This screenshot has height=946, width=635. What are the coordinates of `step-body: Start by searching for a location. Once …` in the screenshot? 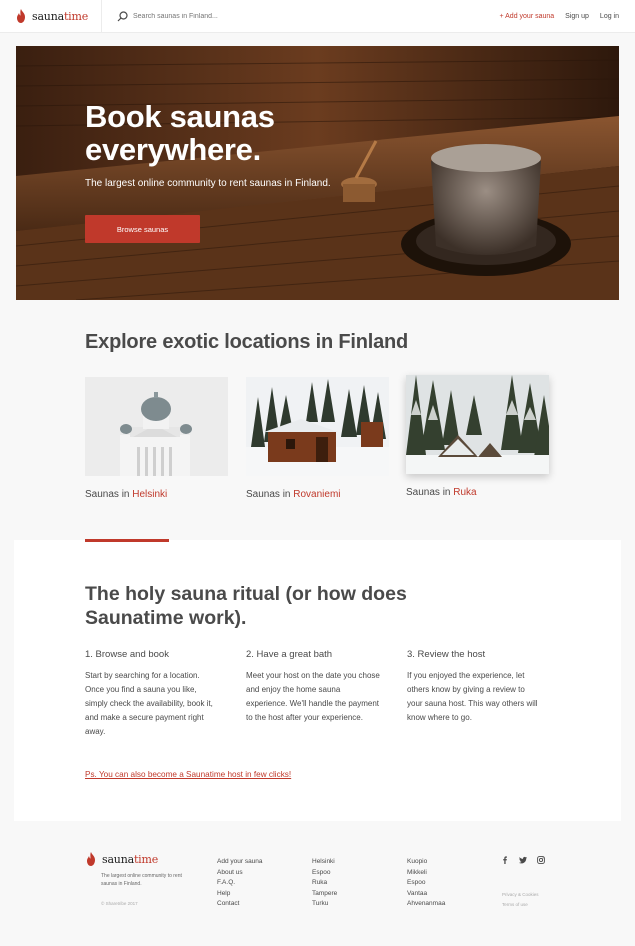 It's located at (149, 703).